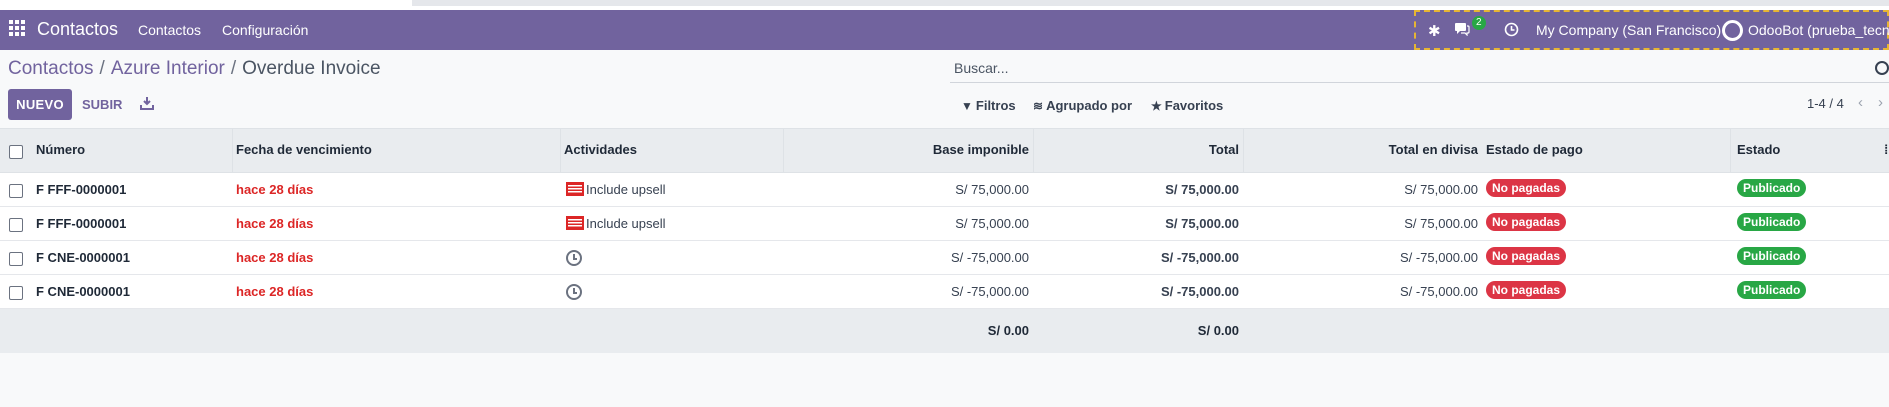  What do you see at coordinates (168, 68) in the screenshot?
I see `breadcrumb-azure-interior: Azure Interior` at bounding box center [168, 68].